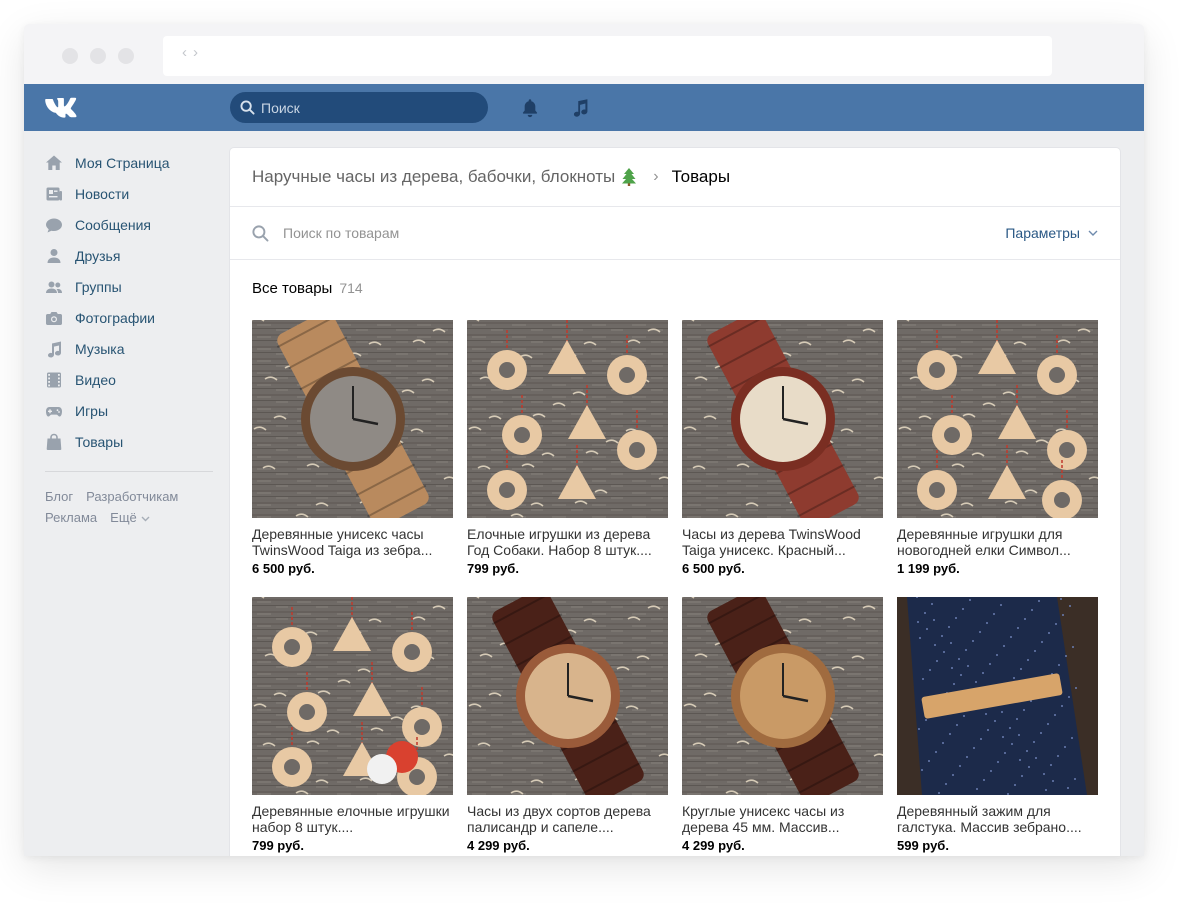 The height and width of the screenshot is (912, 1200). What do you see at coordinates (54, 441) in the screenshot?
I see `shopping-bag-icon` at bounding box center [54, 441].